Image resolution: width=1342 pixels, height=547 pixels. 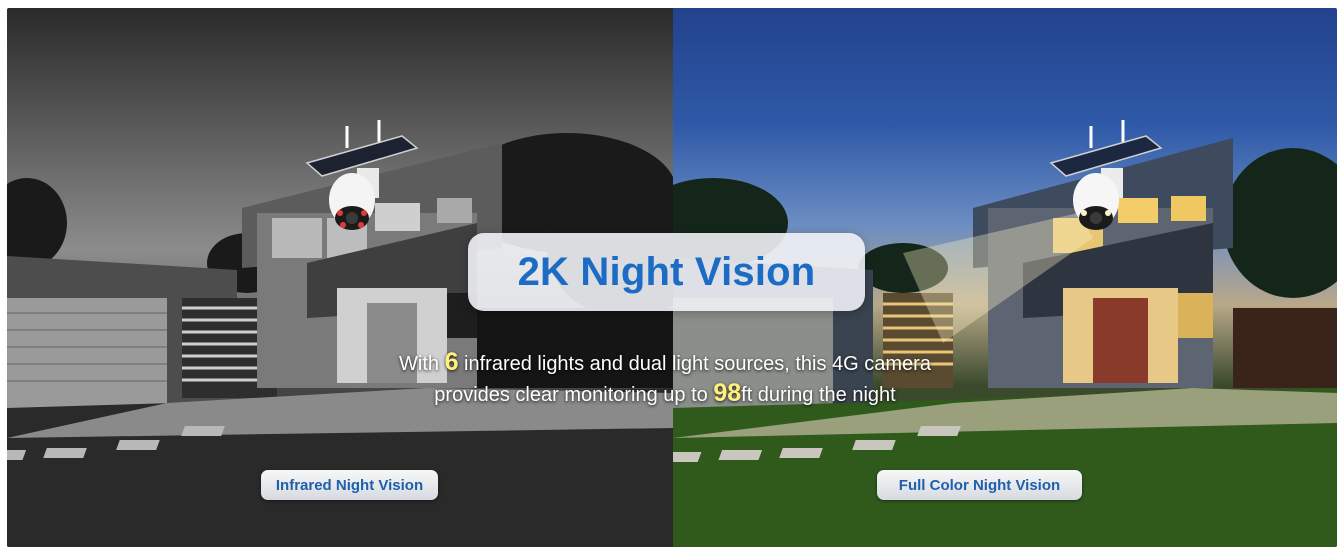 What do you see at coordinates (349, 485) in the screenshot?
I see `infrared-night-vision-label: Infrared Night Vision` at bounding box center [349, 485].